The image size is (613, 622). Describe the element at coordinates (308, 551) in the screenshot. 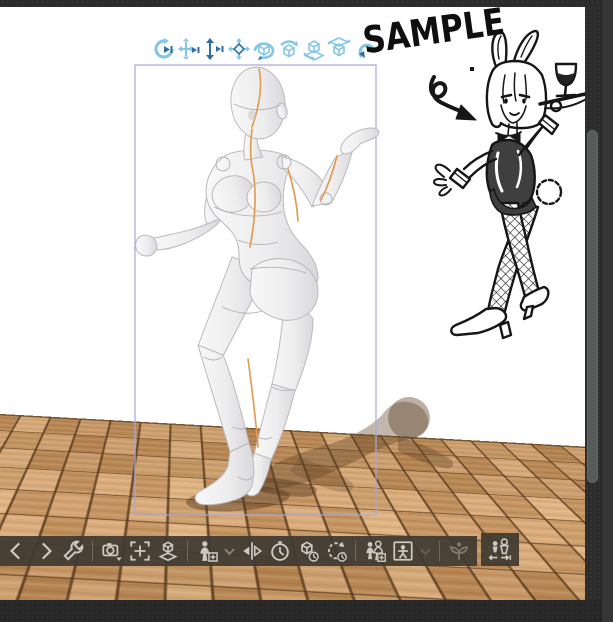

I see `reset-object-pose-button` at that location.